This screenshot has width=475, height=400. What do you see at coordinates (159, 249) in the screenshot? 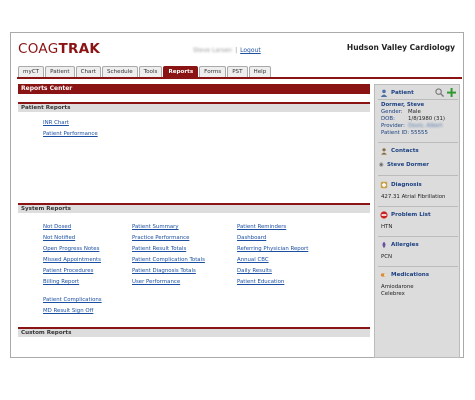
I see `report-link: Patient Result Totals` at bounding box center [159, 249].